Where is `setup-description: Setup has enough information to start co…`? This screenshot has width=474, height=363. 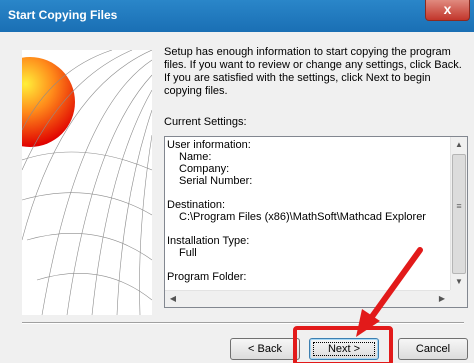 setup-description: Setup has enough information to start co… is located at coordinates (313, 71).